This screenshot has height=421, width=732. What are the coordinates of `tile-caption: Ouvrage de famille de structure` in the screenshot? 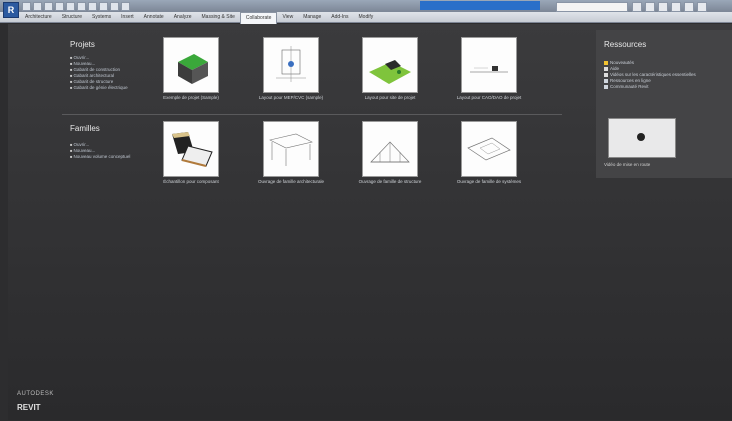 It's located at (390, 182).